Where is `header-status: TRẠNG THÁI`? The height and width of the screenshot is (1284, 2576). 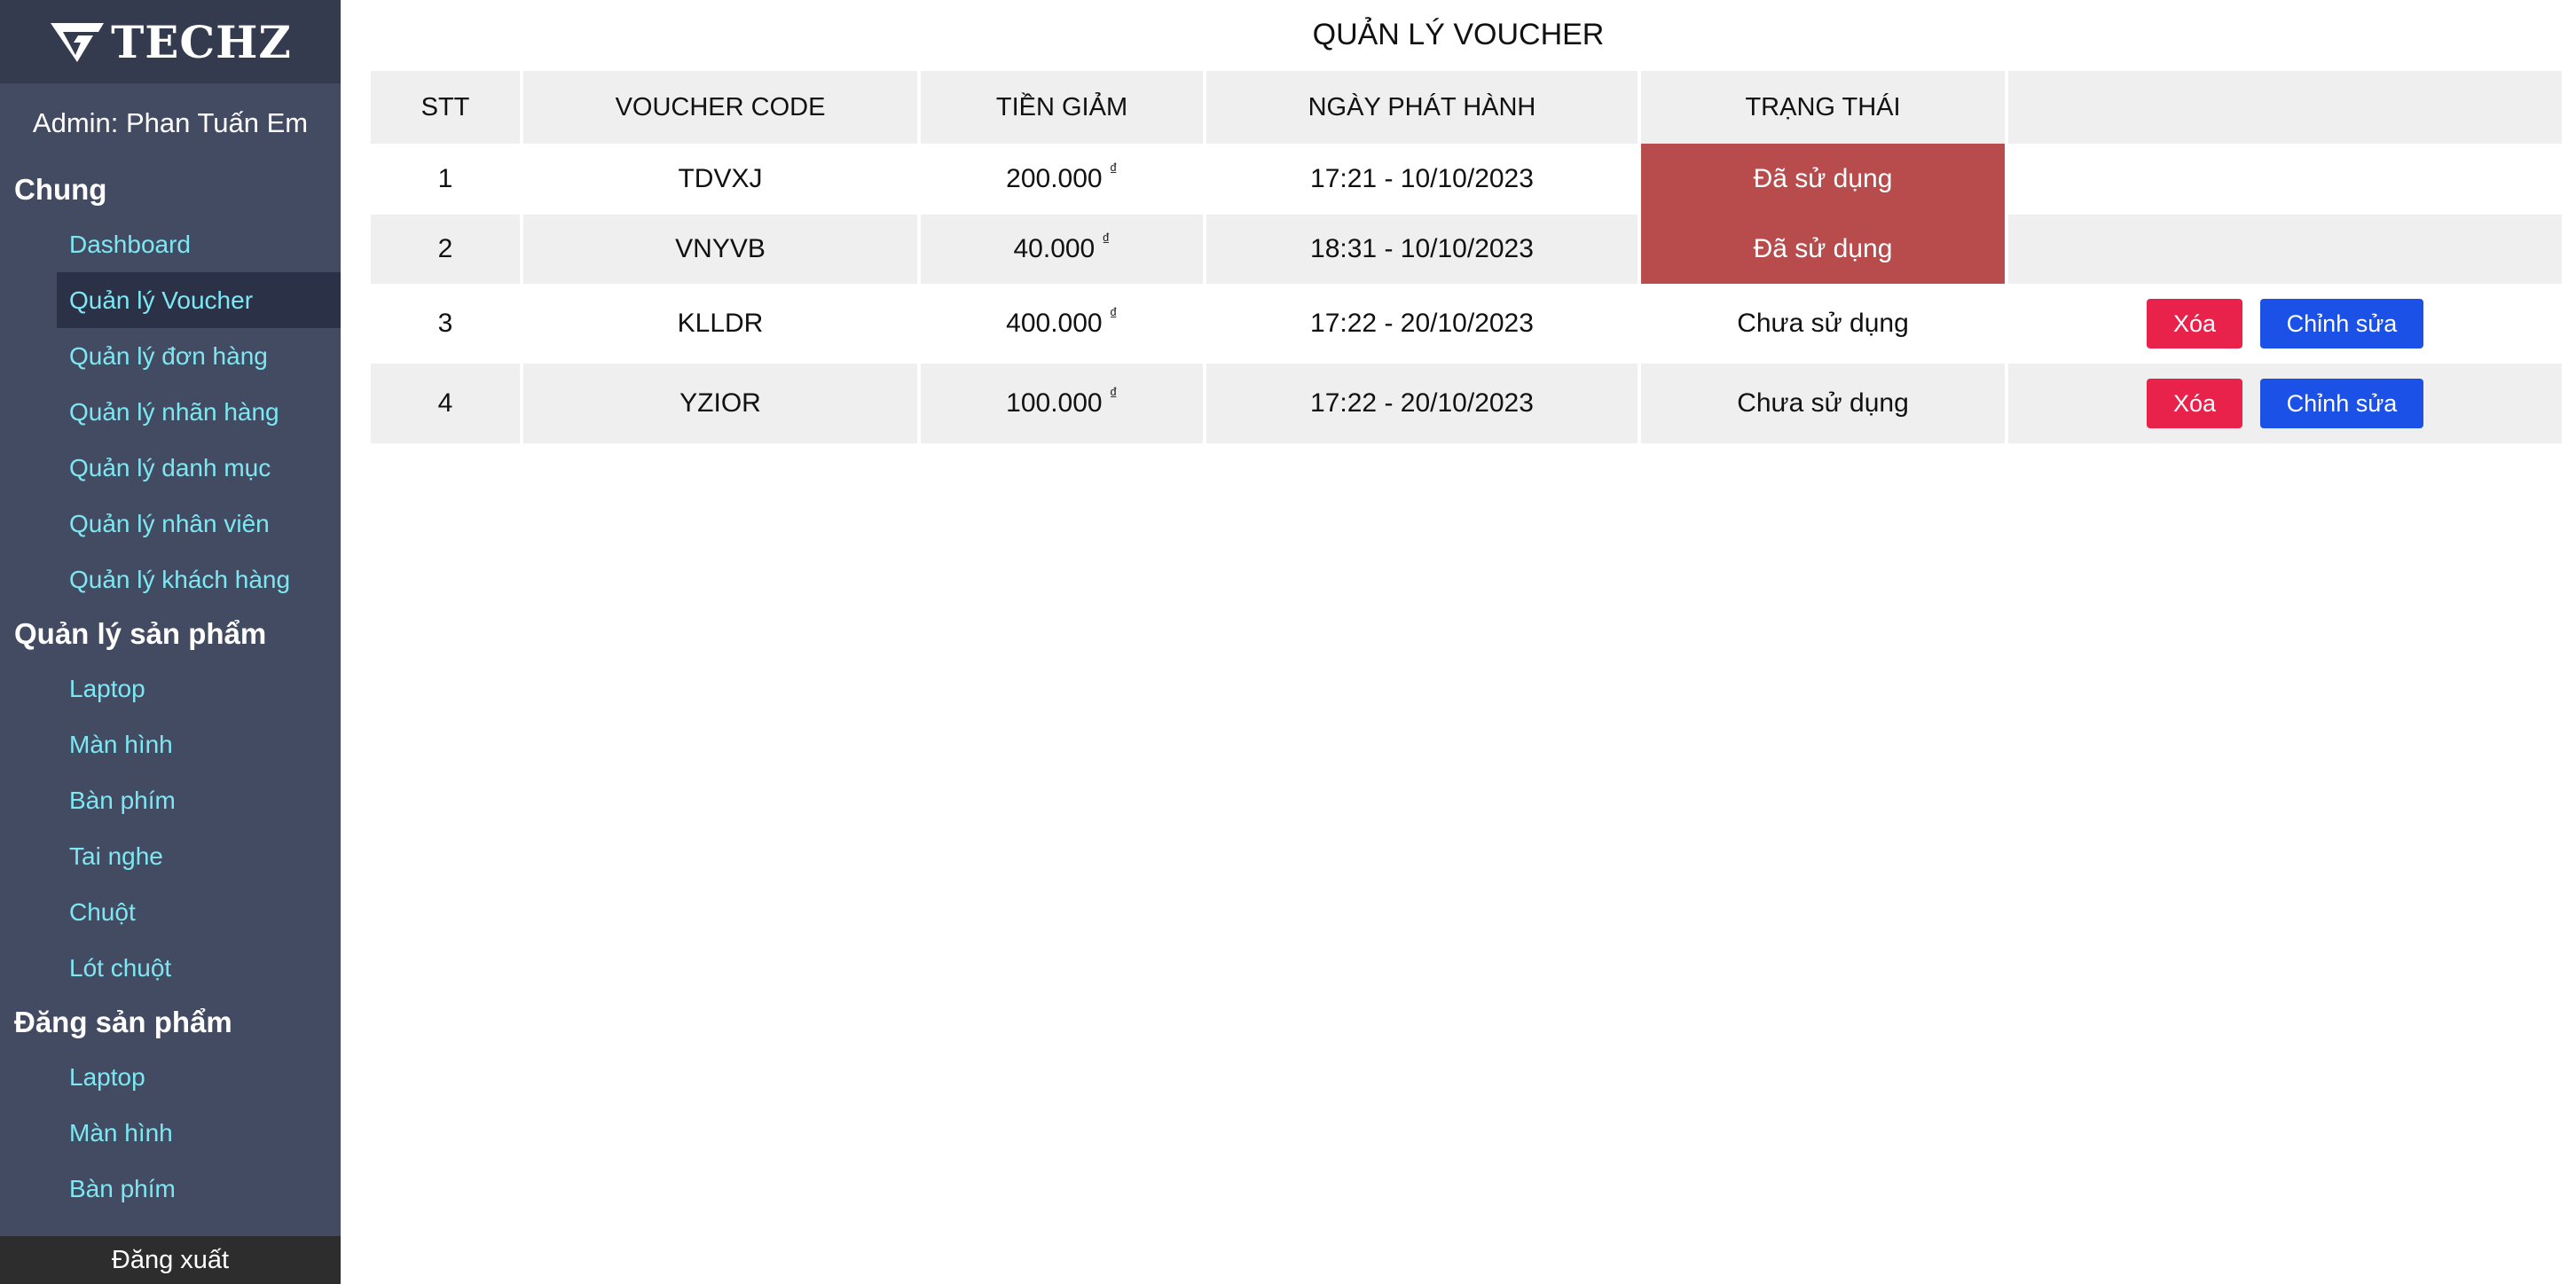 header-status: TRẠNG THÁI is located at coordinates (1823, 107).